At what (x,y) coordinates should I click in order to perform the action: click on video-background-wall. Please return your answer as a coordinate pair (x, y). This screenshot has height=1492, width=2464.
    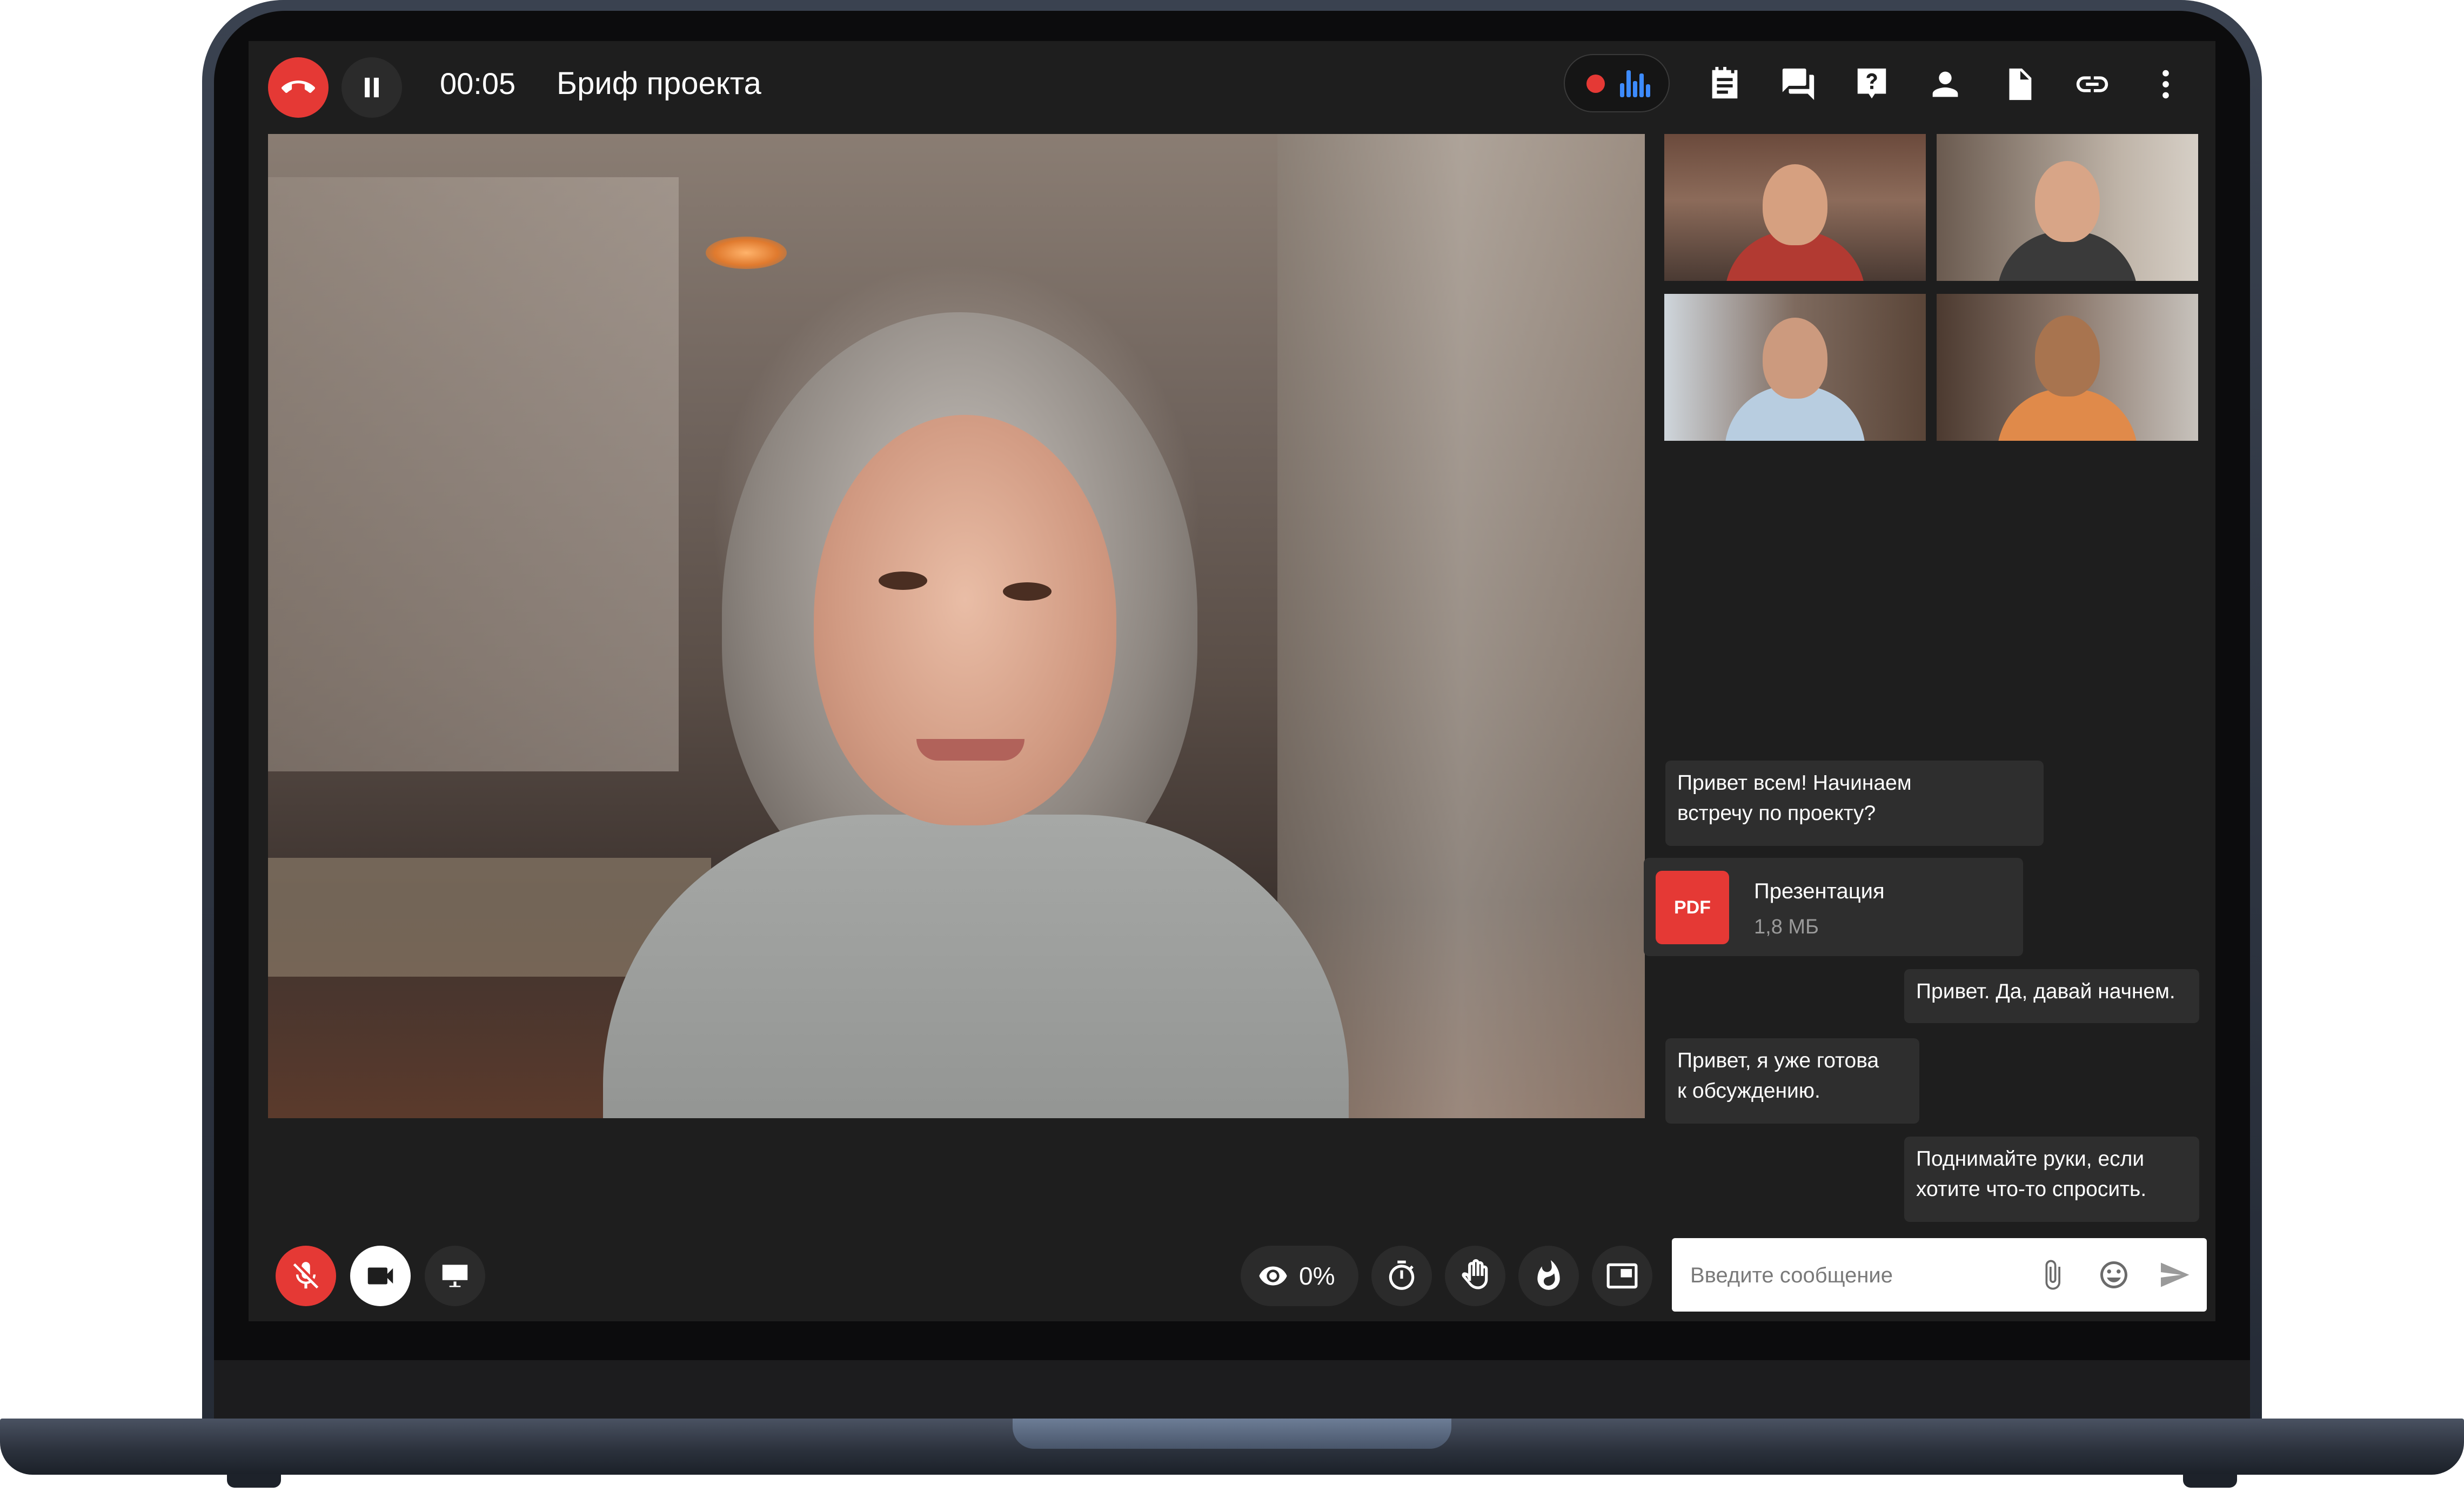
    Looking at the image, I should click on (473, 474).